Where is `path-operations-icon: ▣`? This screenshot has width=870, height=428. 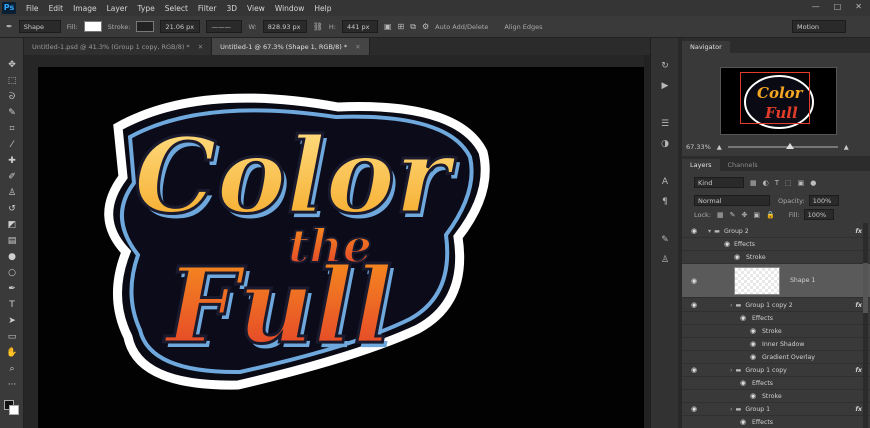
path-operations-icon: ▣ is located at coordinates (388, 26).